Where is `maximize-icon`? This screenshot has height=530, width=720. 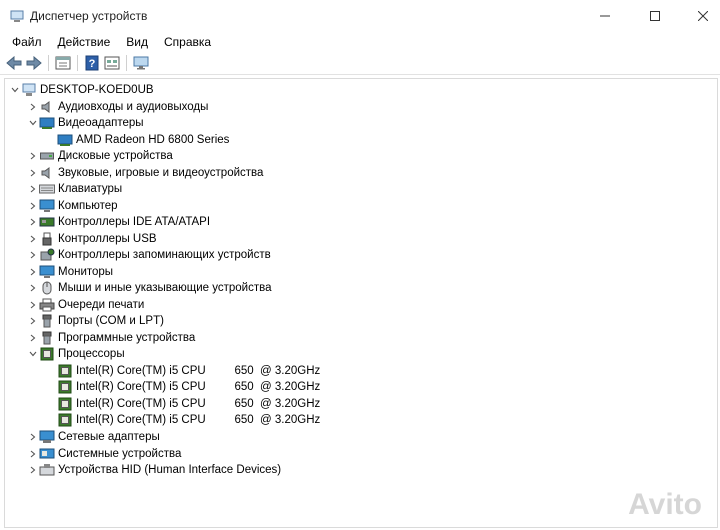
maximize-icon is located at coordinates (655, 16).